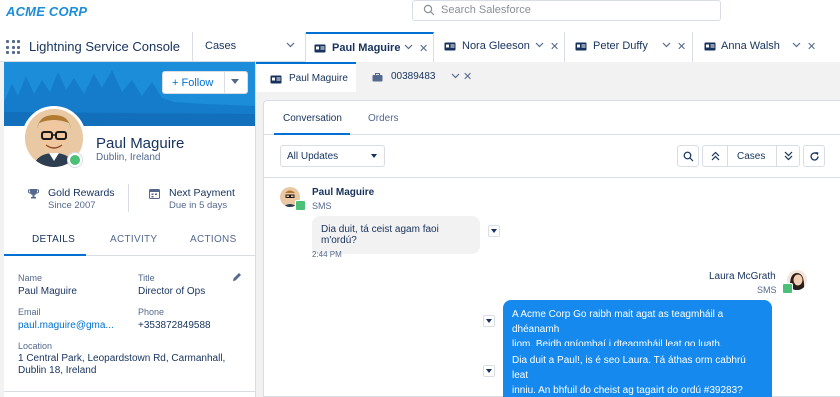 This screenshot has width=840, height=397. I want to click on subtab-bar: Paul Maguire 00389483 ✕, so click(548, 77).